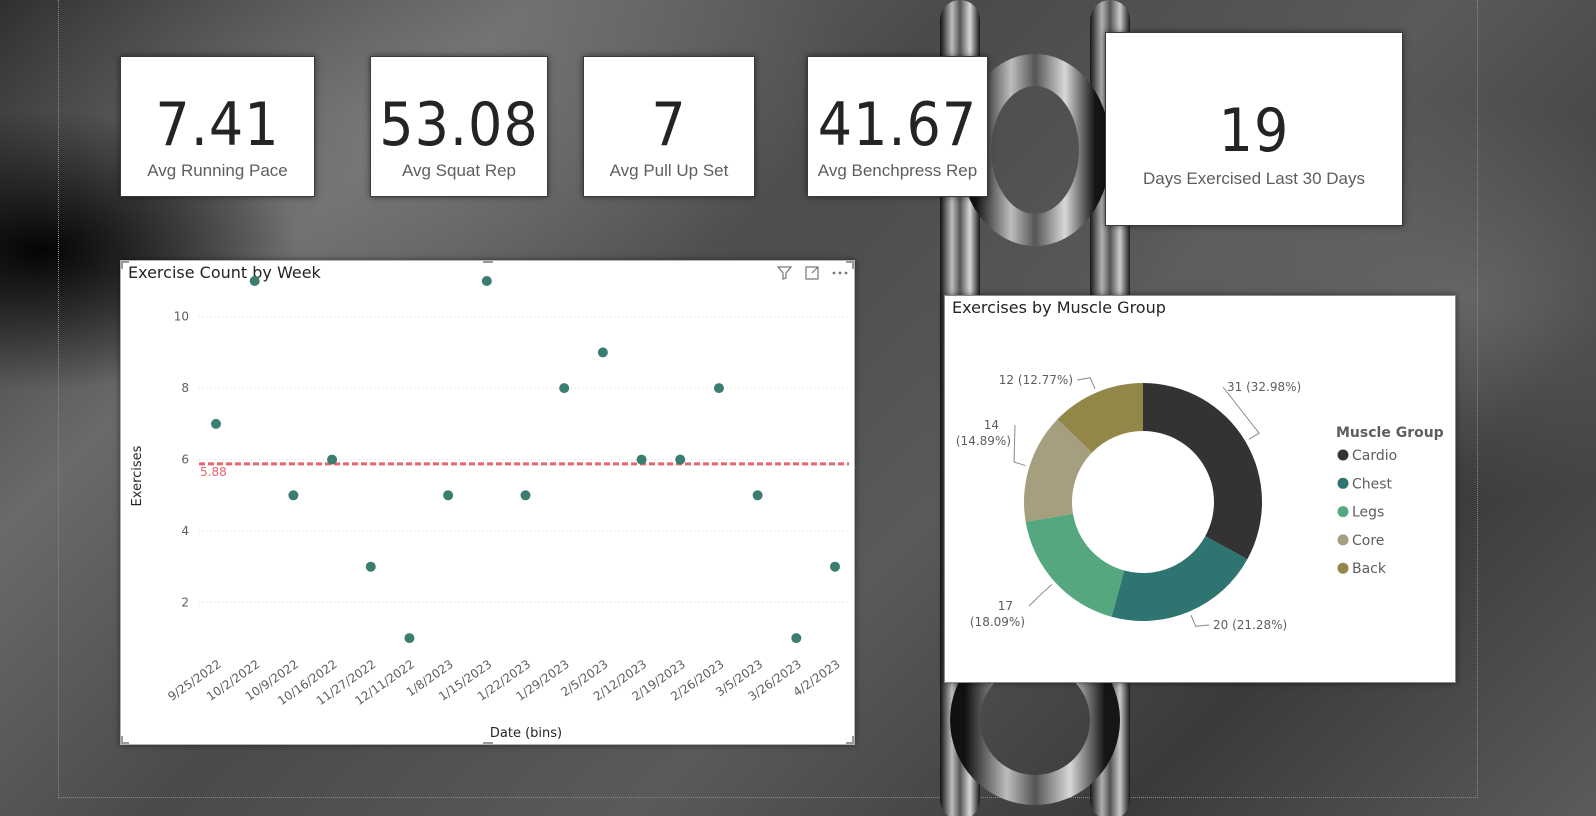 The height and width of the screenshot is (816, 1596). What do you see at coordinates (1075, 565) in the screenshot?
I see `donut-slice-legs` at bounding box center [1075, 565].